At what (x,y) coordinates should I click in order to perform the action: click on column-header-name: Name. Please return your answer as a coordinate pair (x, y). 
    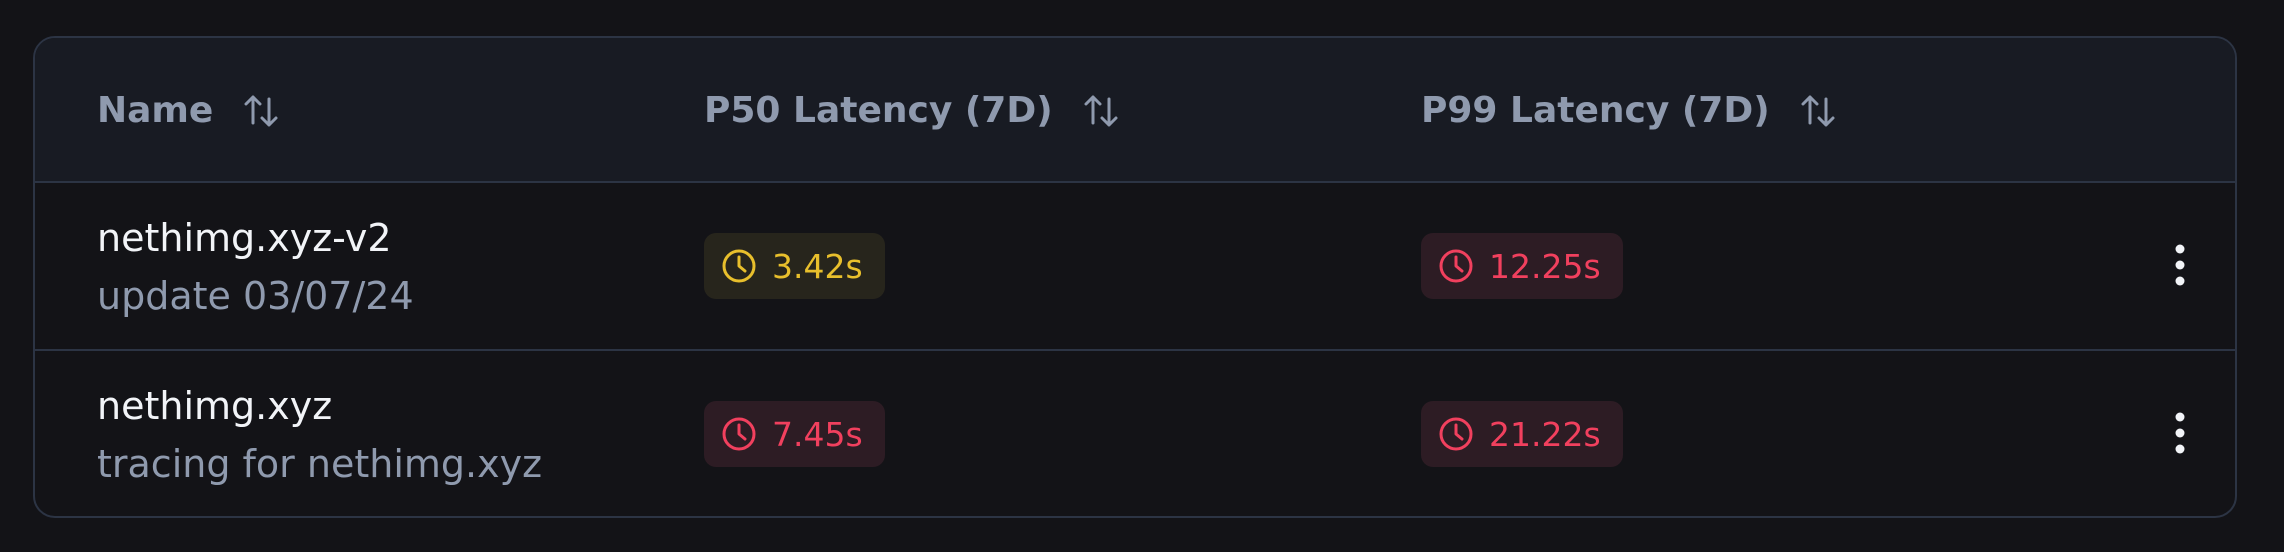
    Looking at the image, I should click on (190, 110).